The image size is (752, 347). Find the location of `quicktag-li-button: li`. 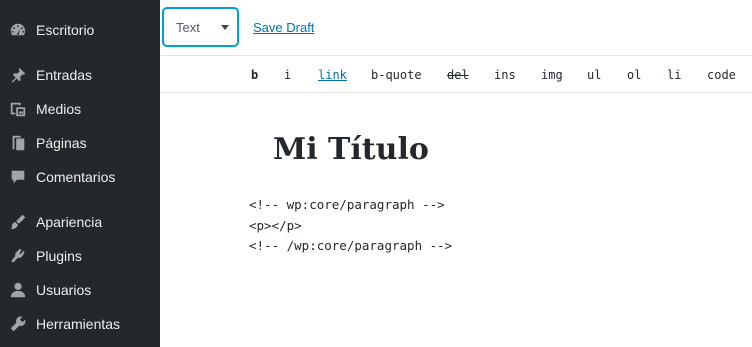

quicktag-li-button: li is located at coordinates (674, 75).